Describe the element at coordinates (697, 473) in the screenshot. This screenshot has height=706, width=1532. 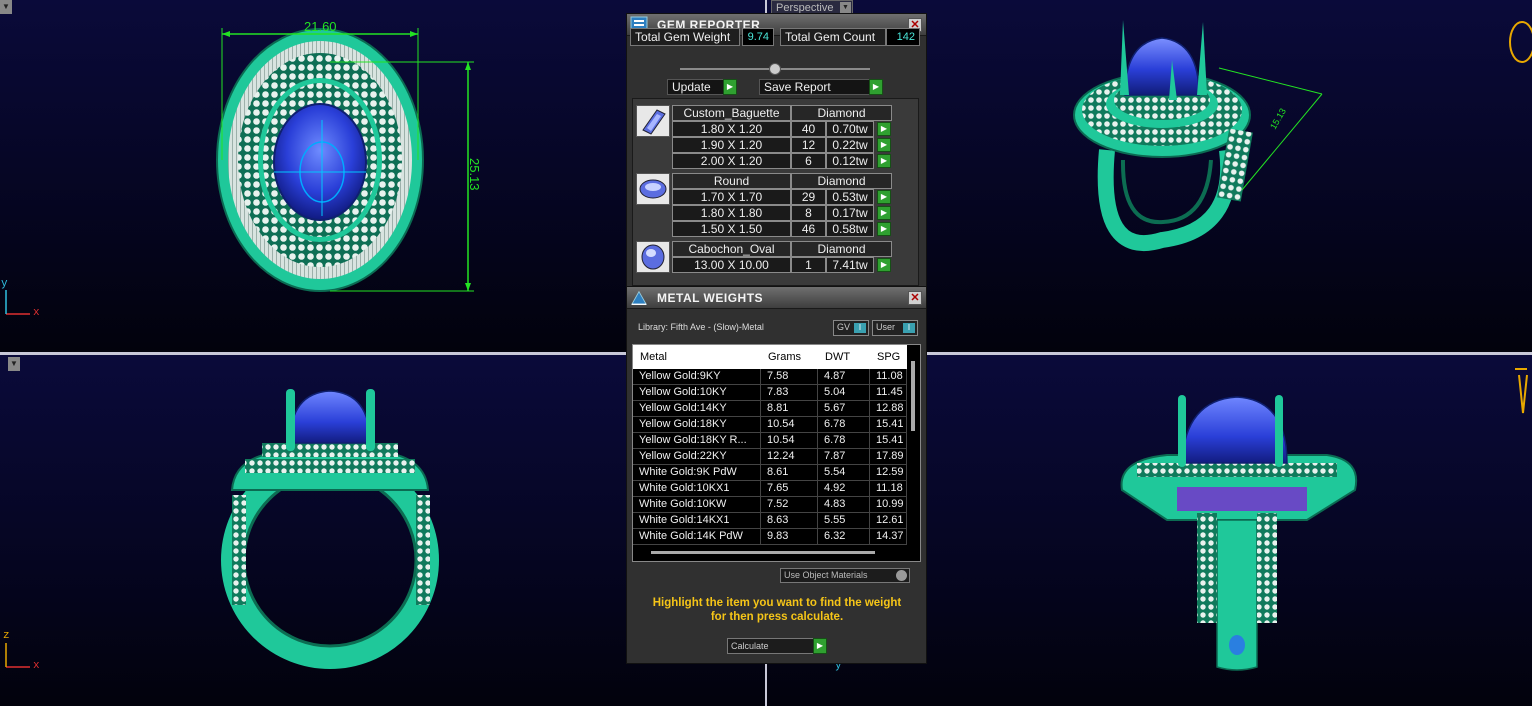
I see `metal-name-cell: White Gold:9K PdW` at that location.